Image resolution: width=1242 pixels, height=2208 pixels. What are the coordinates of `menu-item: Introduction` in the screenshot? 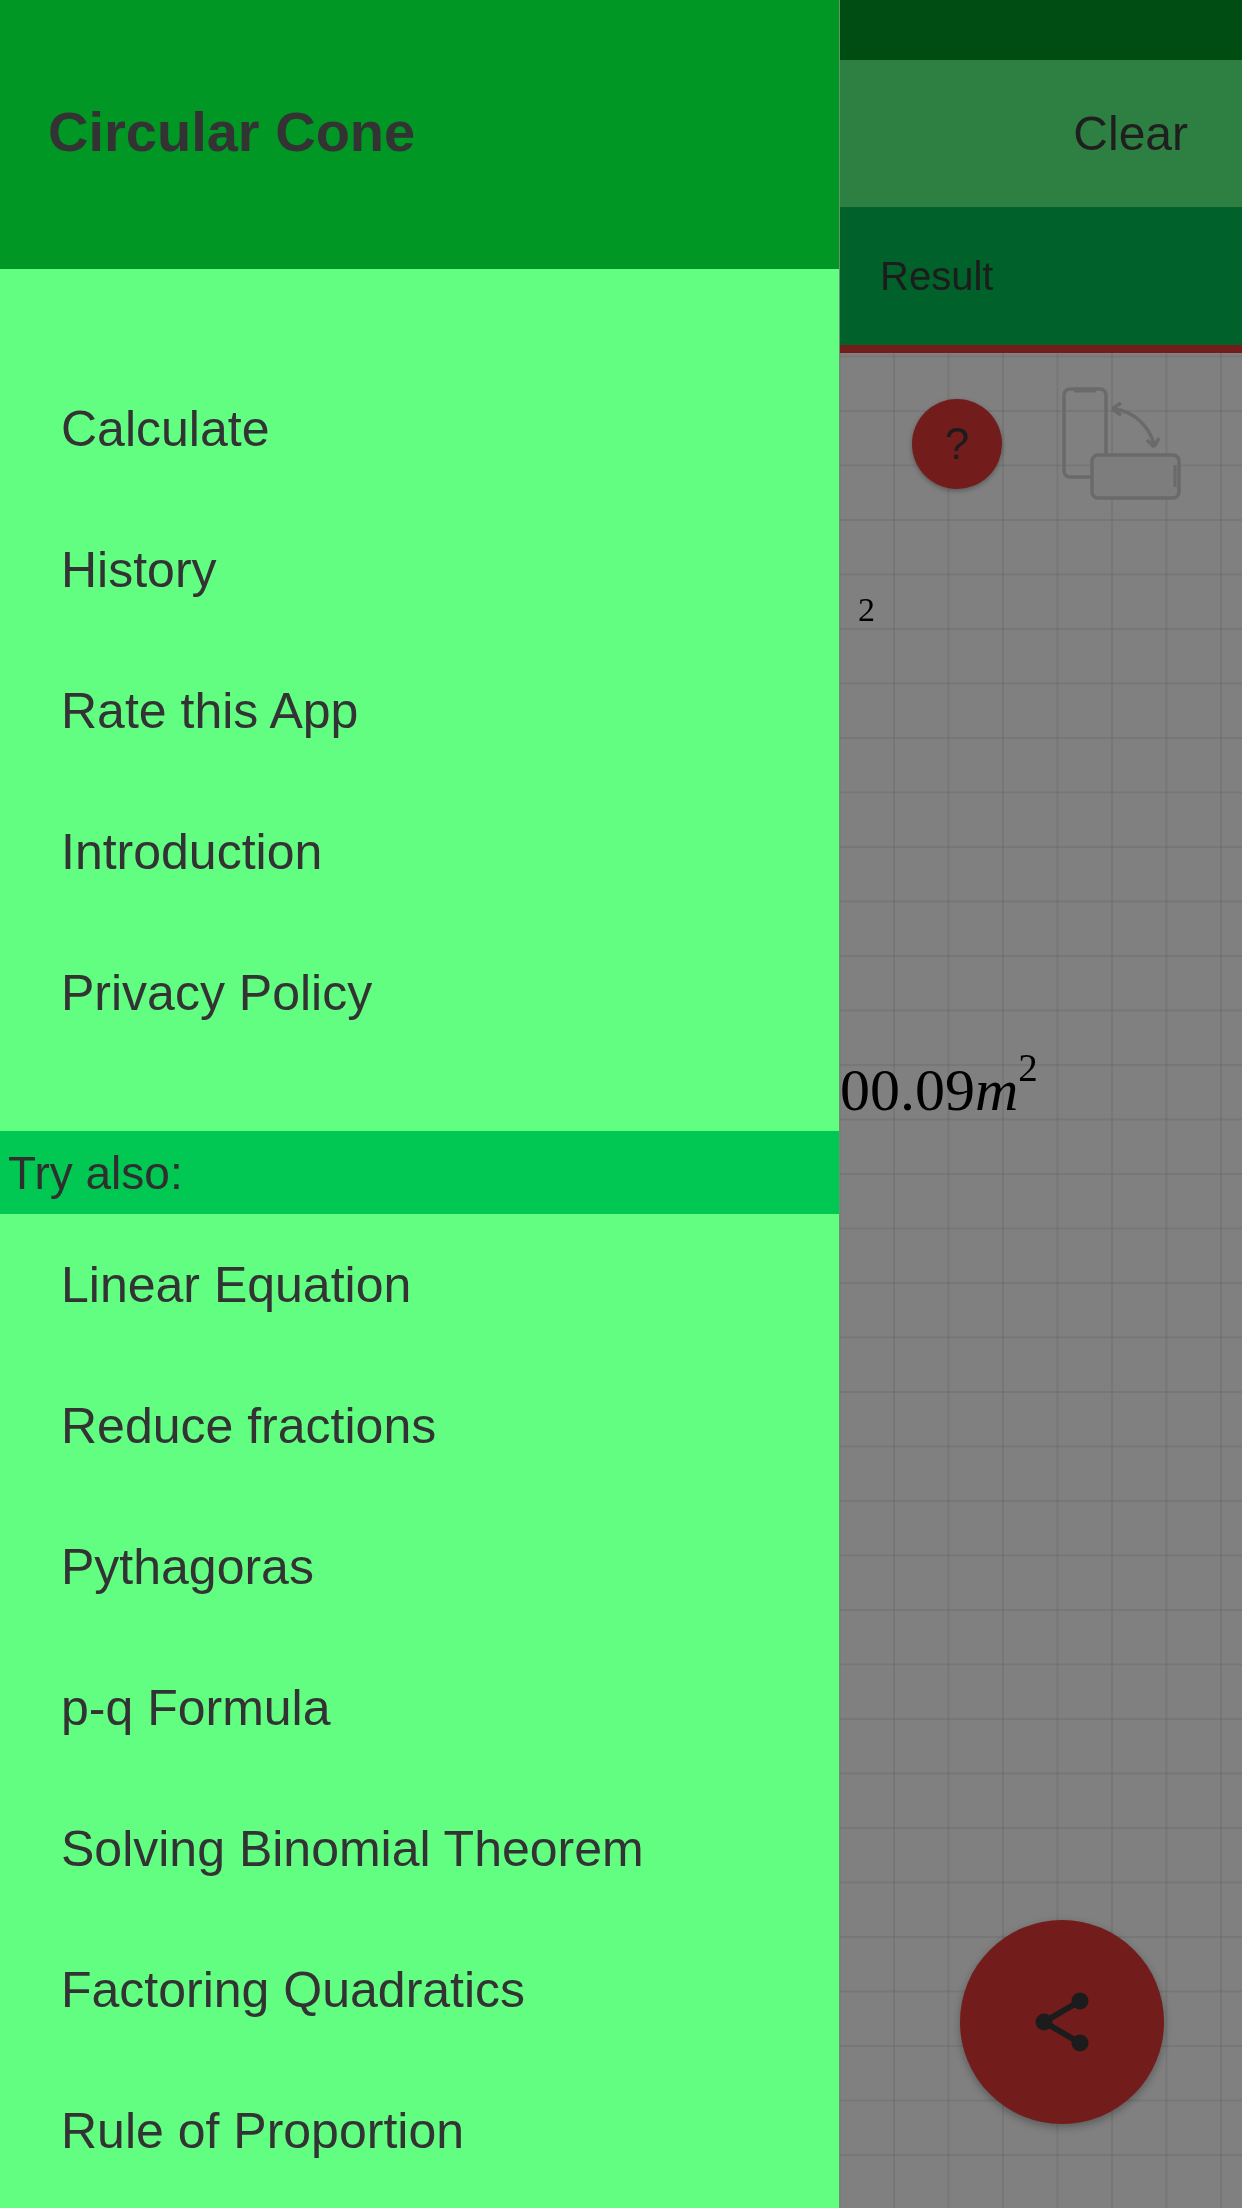 It's located at (419, 851).